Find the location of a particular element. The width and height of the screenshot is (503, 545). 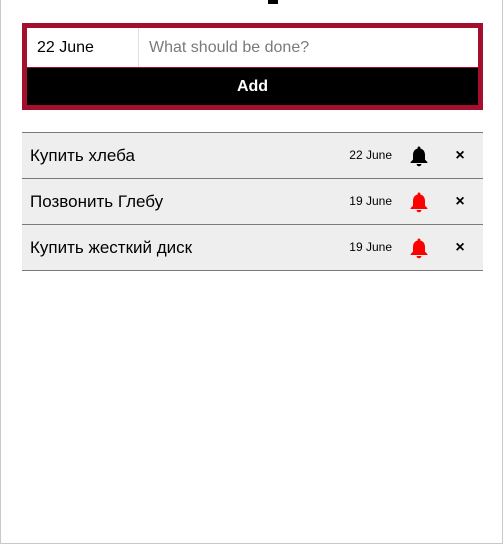

task-title: Купить хлеба is located at coordinates (82, 155).